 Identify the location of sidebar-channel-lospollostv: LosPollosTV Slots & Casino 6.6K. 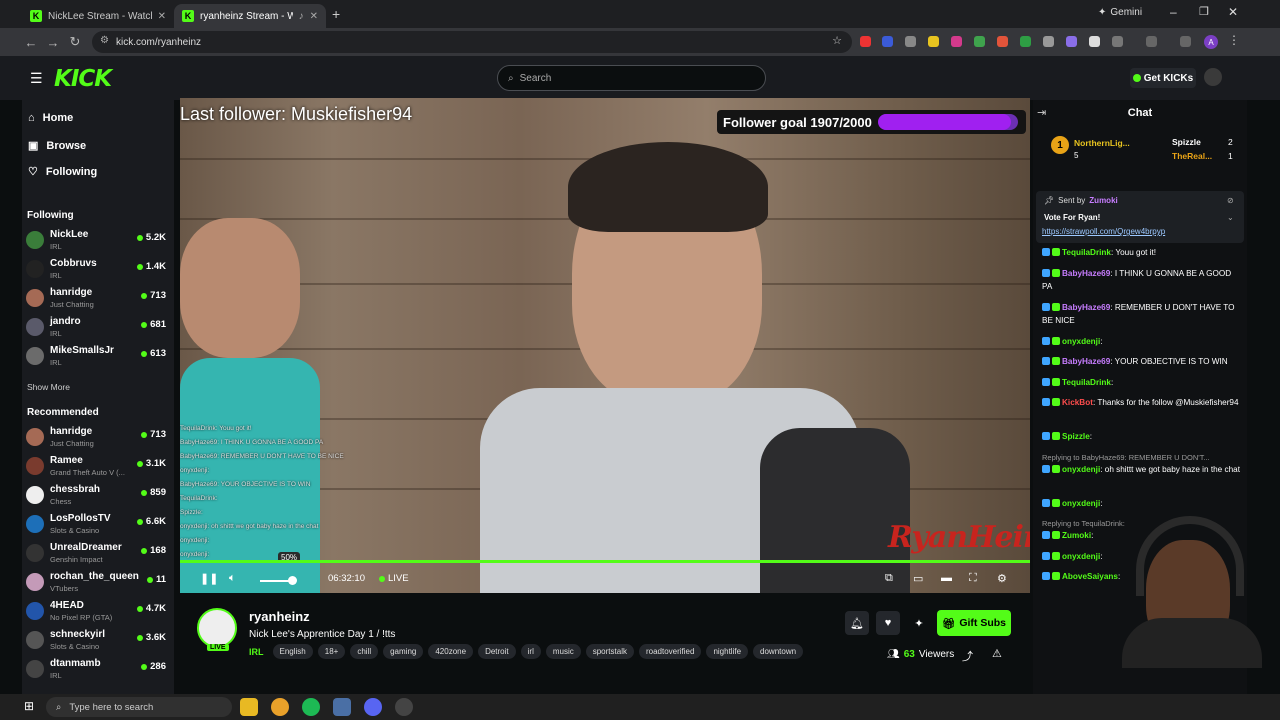
(98, 525).